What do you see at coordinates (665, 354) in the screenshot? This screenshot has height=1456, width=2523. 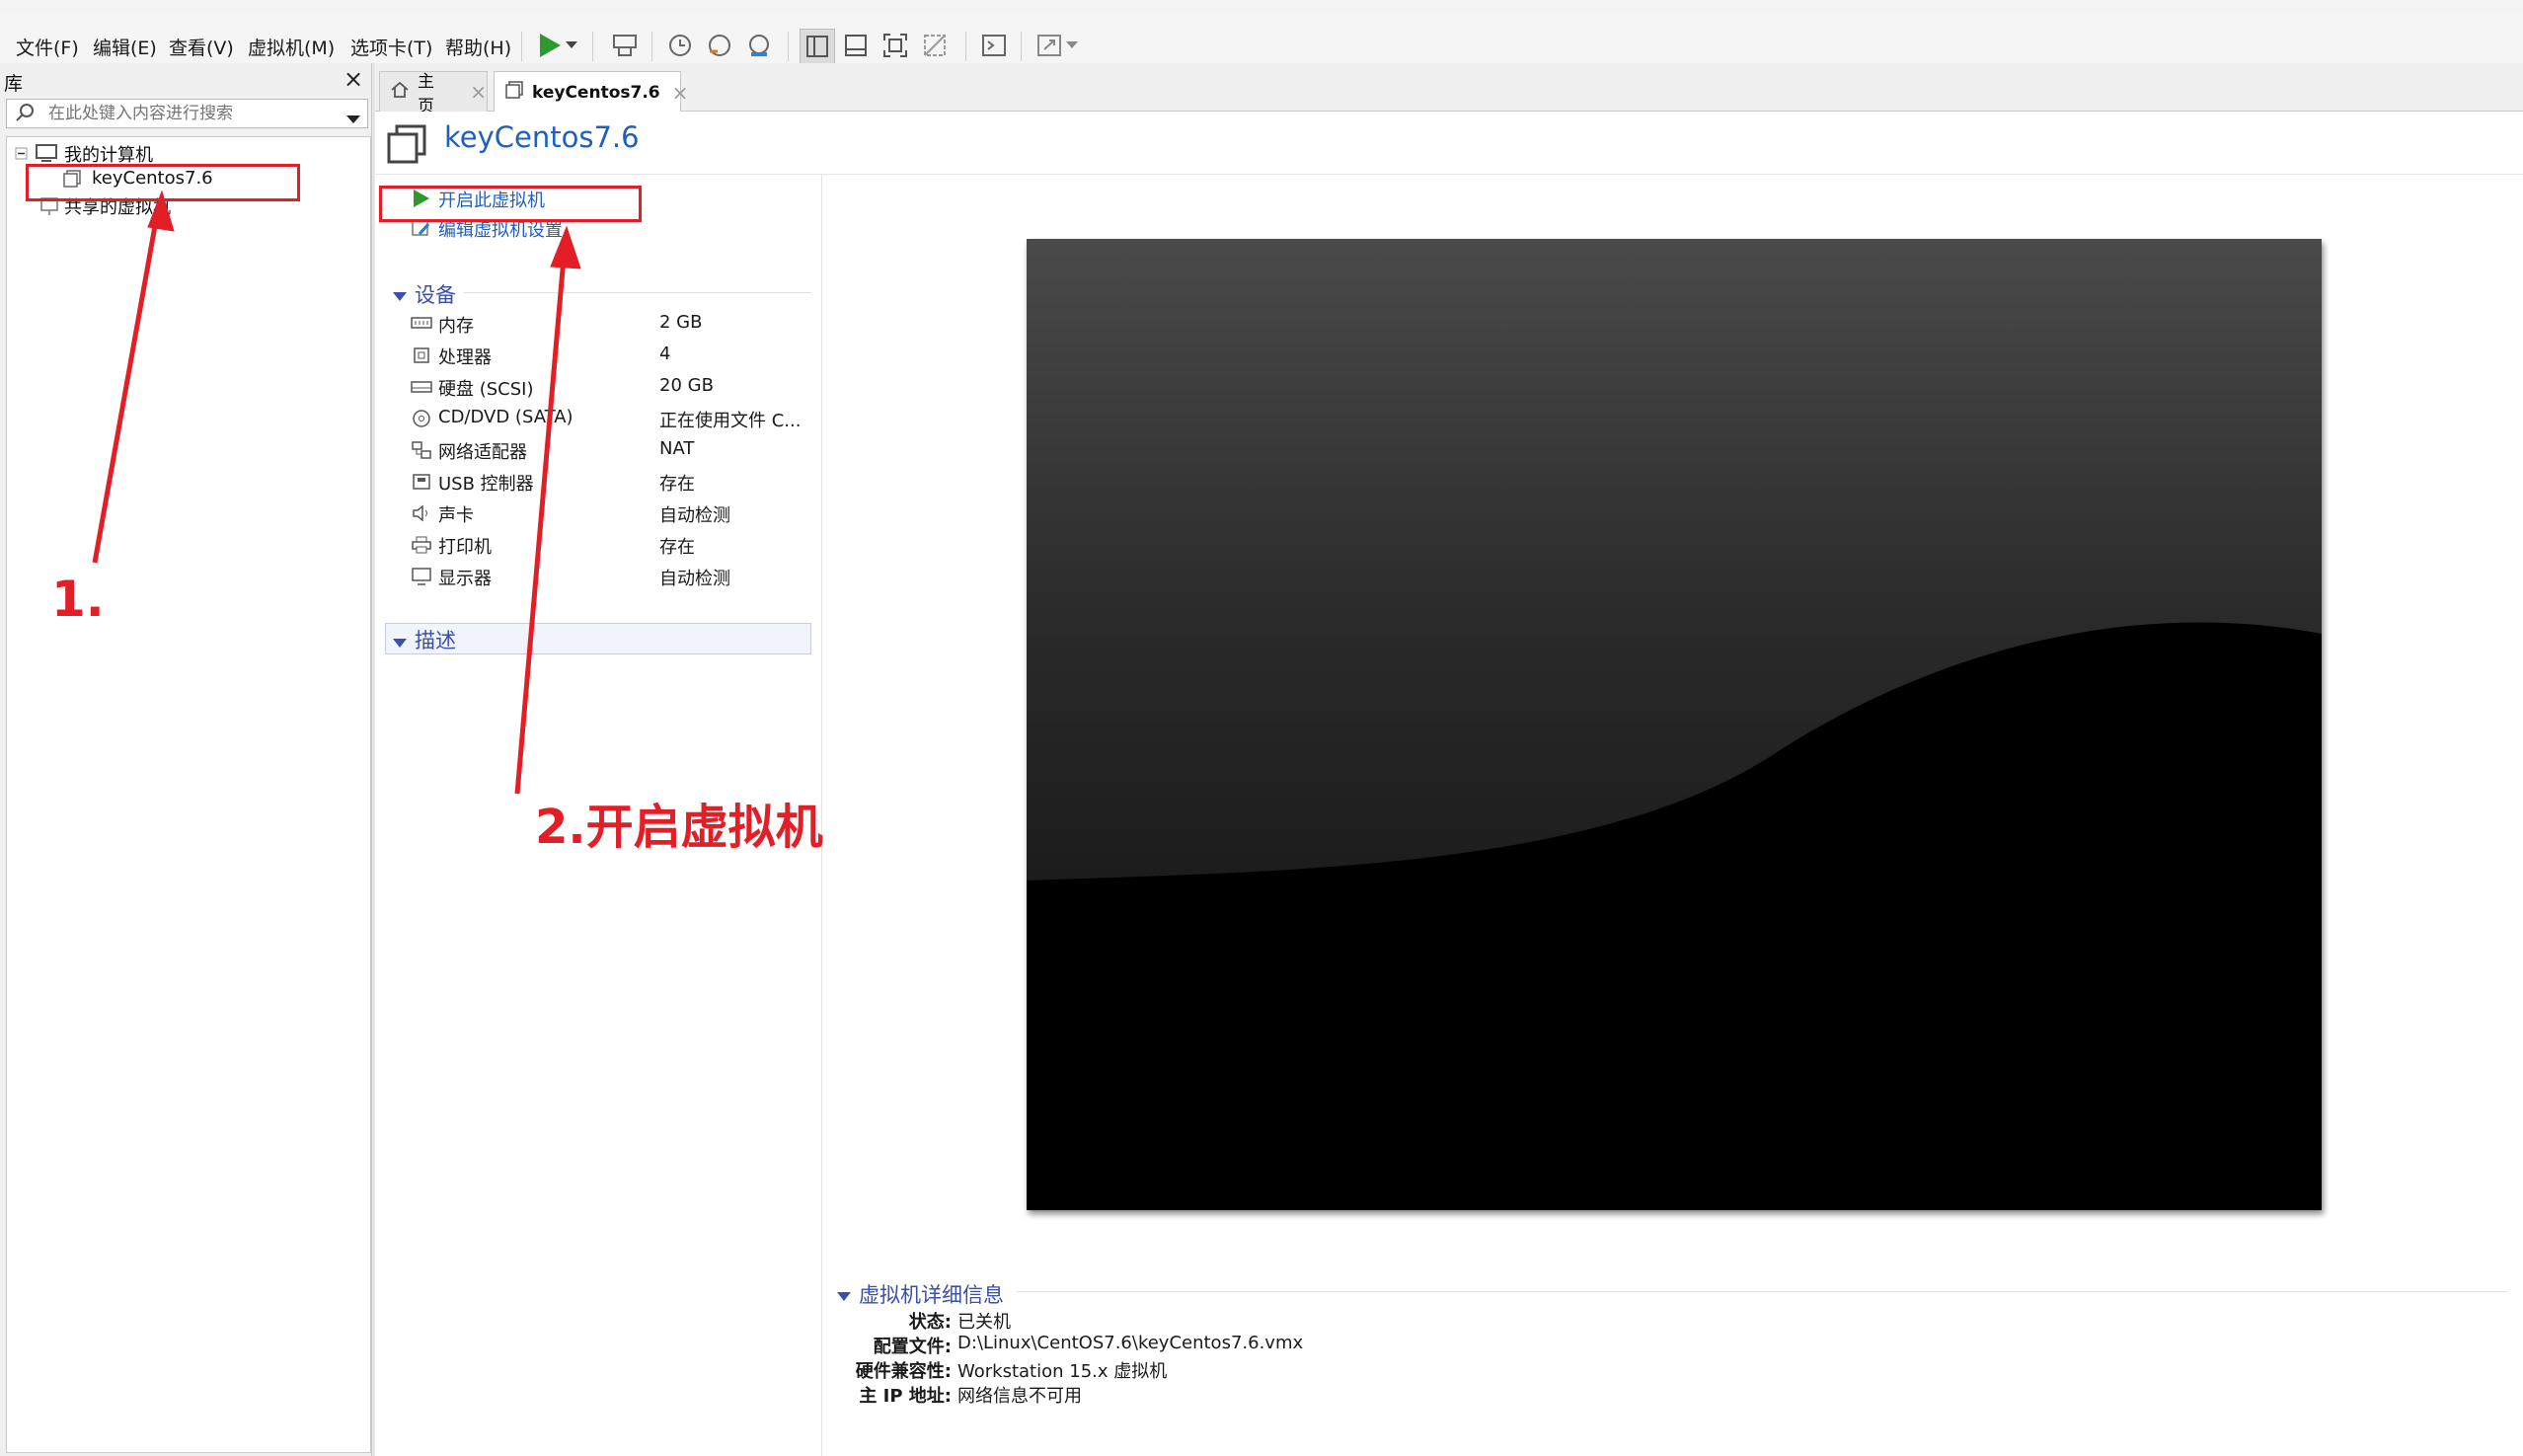 I see `device-value: 4` at bounding box center [665, 354].